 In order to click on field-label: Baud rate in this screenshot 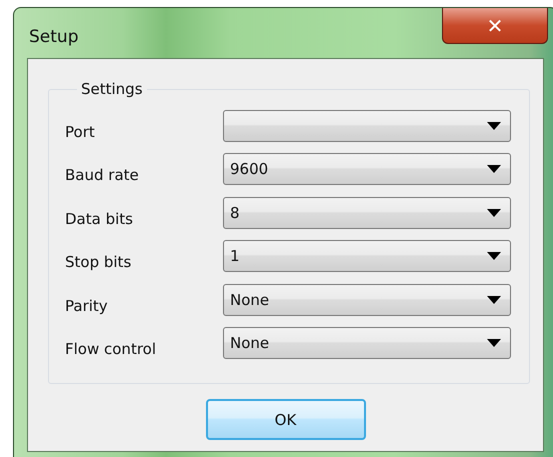, I will do `click(102, 174)`.